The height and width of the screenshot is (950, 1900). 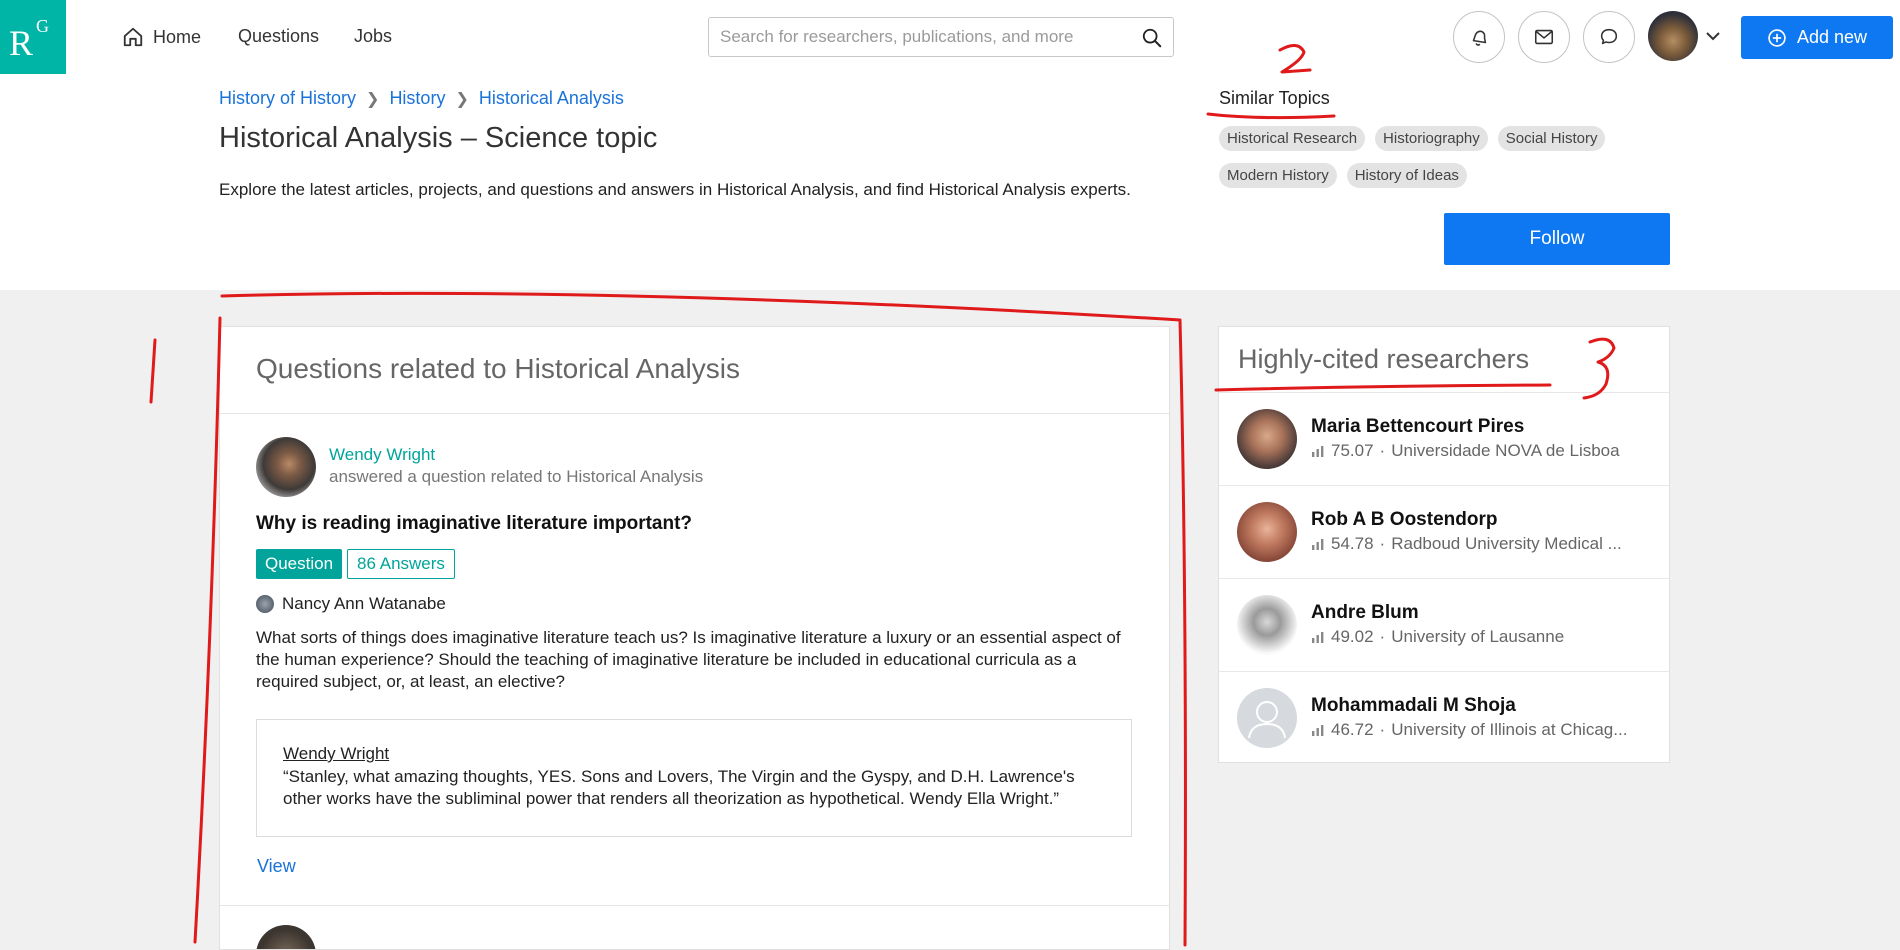 What do you see at coordinates (133, 37) in the screenshot?
I see `home-icon` at bounding box center [133, 37].